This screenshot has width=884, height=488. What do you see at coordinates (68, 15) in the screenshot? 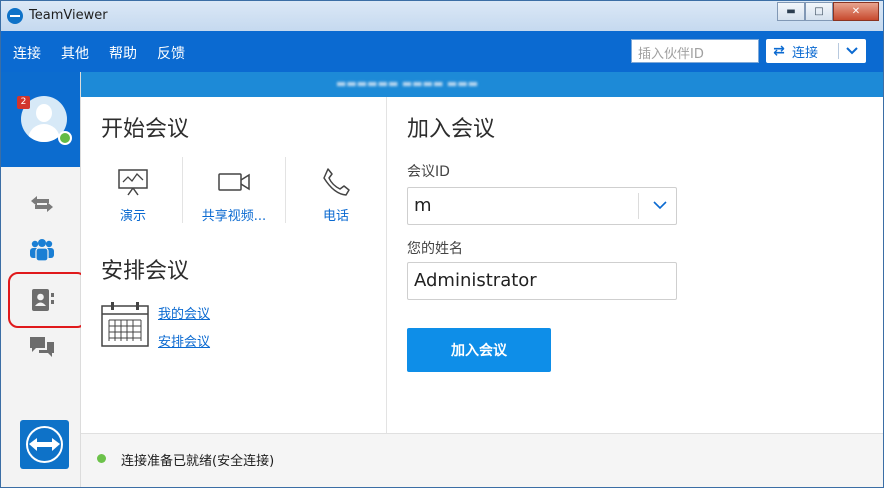
I see `window-title: TeamViewer` at bounding box center [68, 15].